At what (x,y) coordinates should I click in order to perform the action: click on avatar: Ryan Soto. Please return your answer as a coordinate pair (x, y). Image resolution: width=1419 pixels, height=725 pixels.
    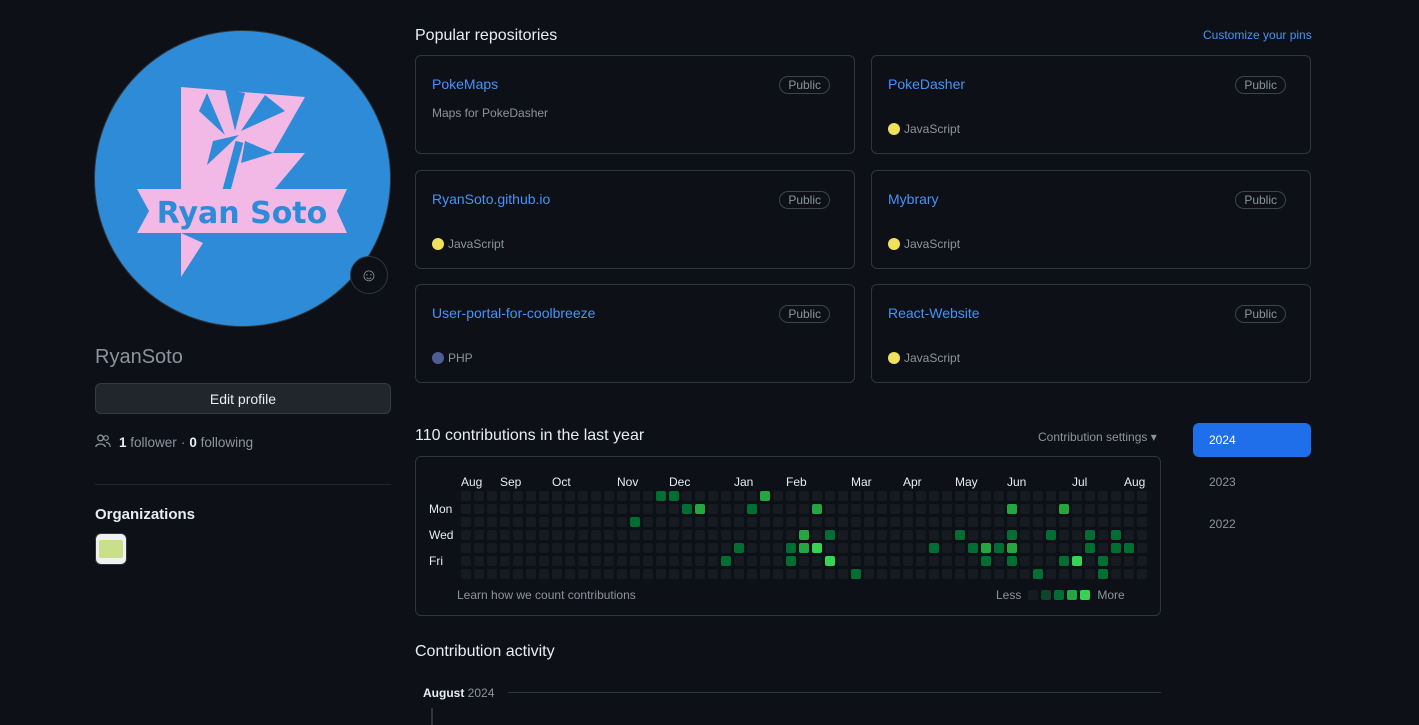
    Looking at the image, I should click on (242, 178).